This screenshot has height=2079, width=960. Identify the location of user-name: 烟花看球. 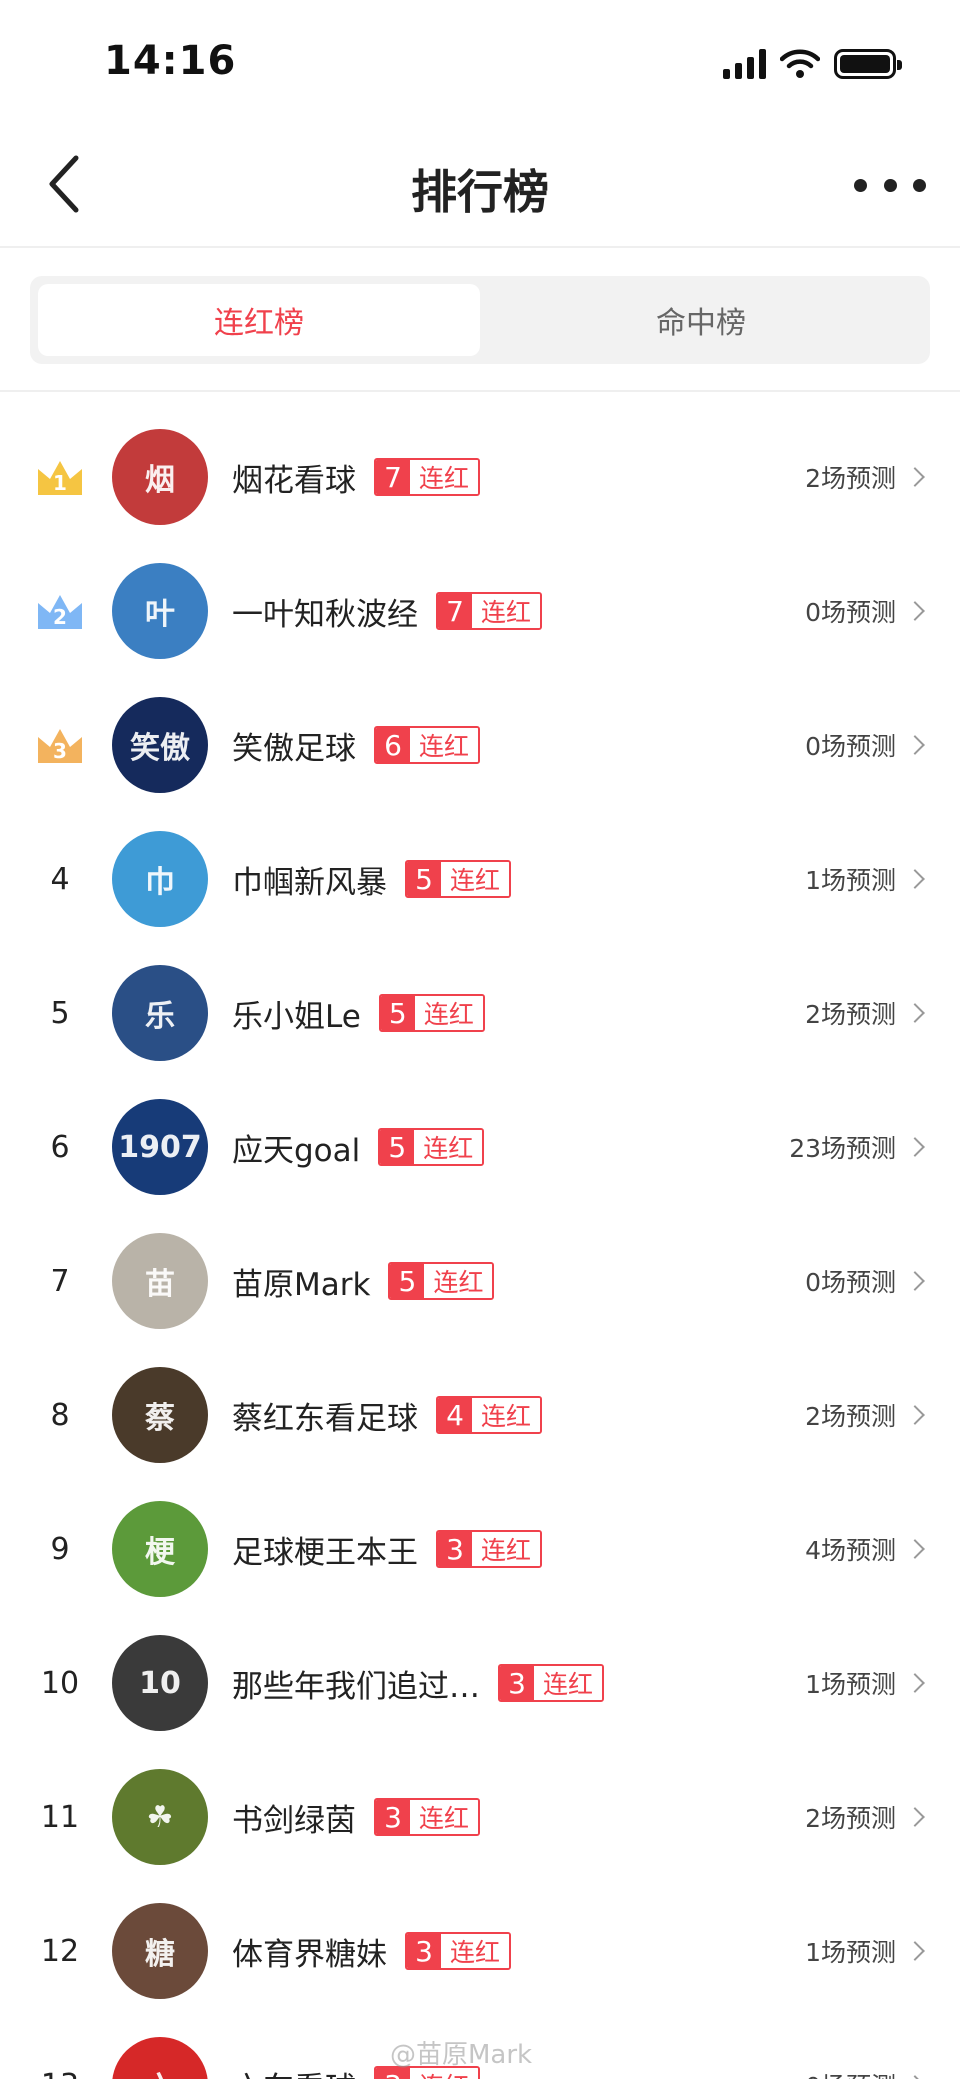
(294, 477).